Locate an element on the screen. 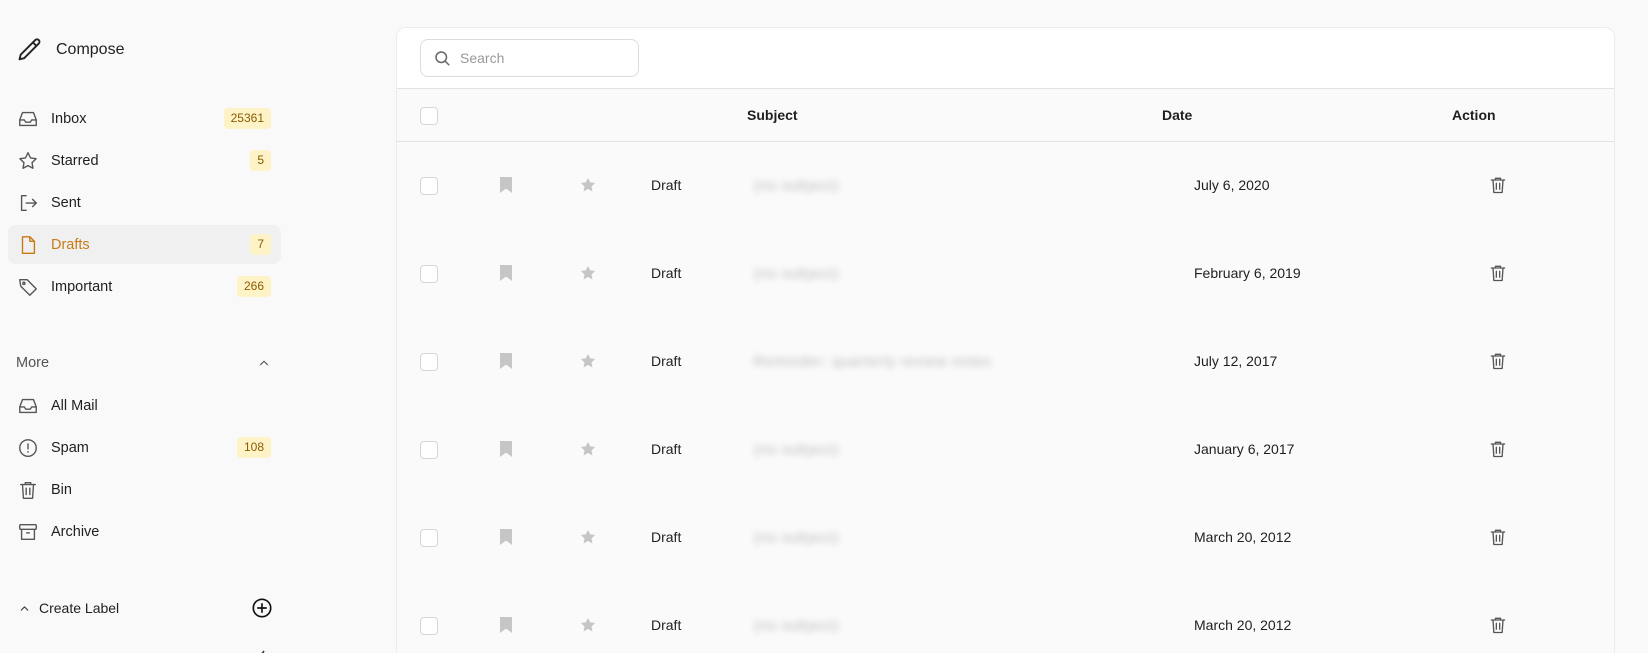  more-section-header: More is located at coordinates (143, 363).